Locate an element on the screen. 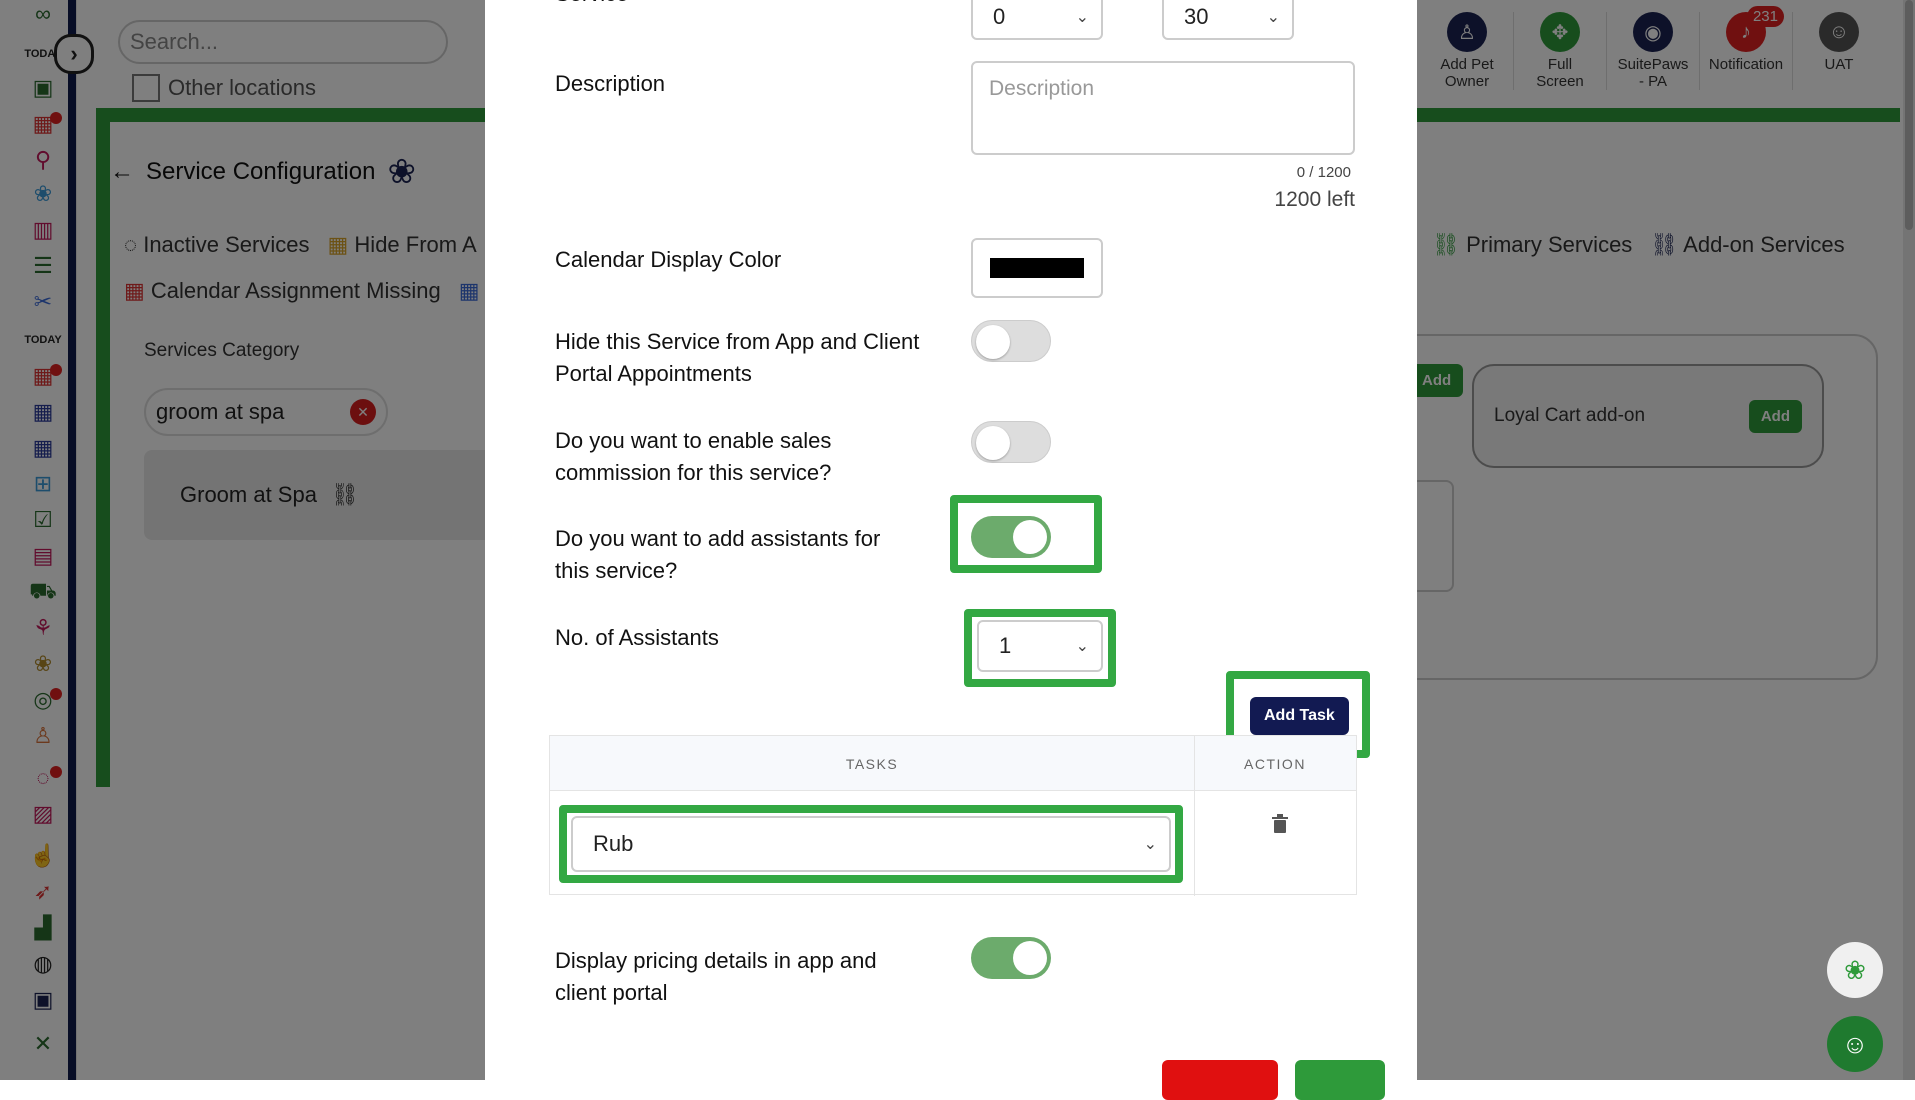  add-task-button: Add Task is located at coordinates (1299, 716).